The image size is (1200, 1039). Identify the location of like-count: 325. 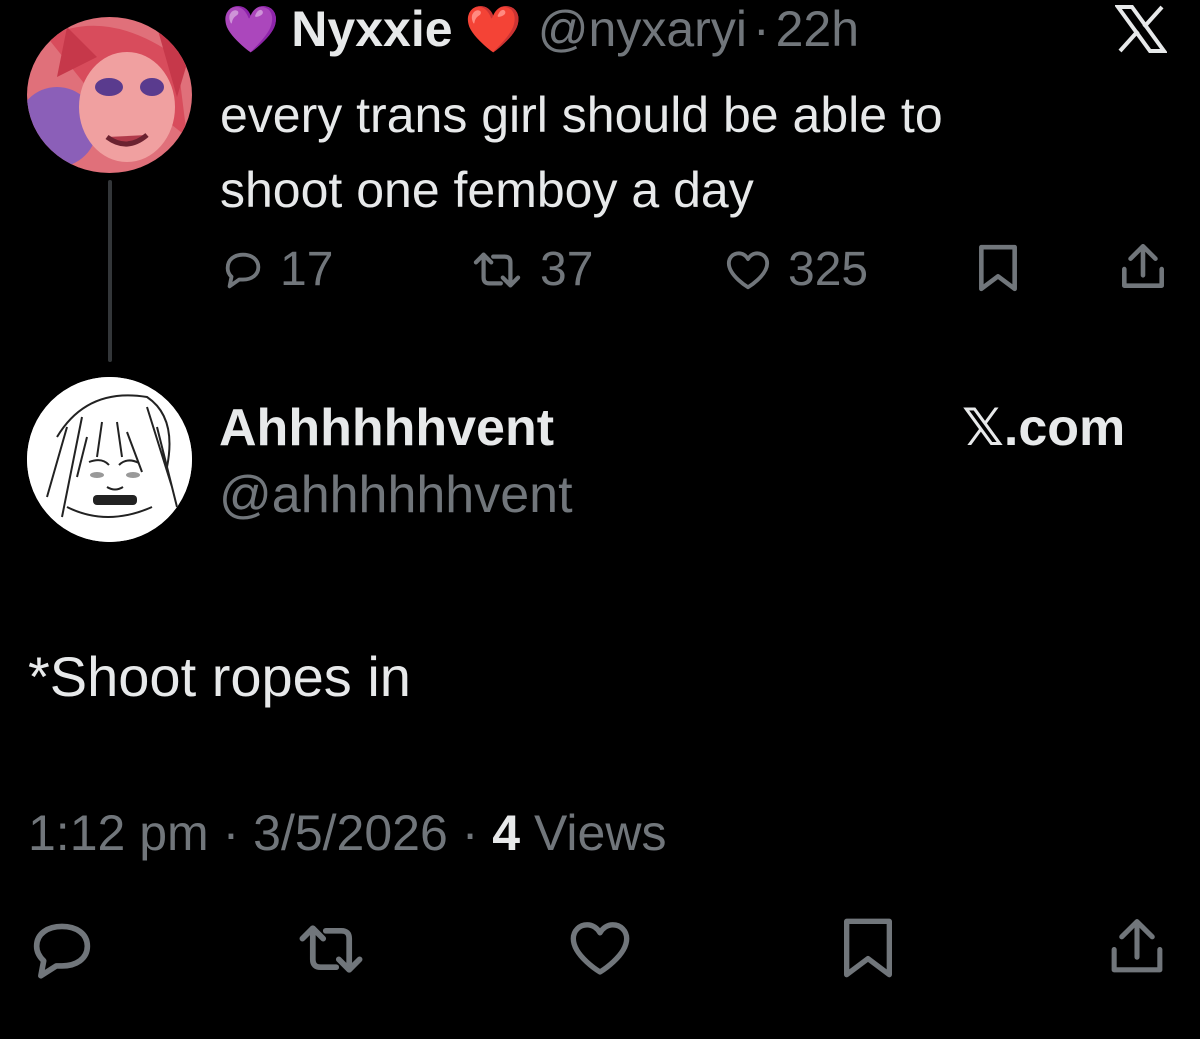
(828, 269).